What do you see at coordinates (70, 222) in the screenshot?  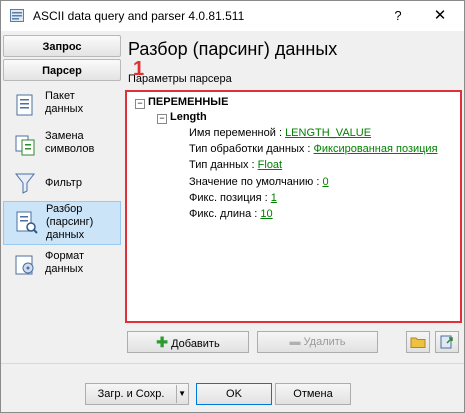 I see `sidebar-item-label: Разбор (парсинг) данных` at bounding box center [70, 222].